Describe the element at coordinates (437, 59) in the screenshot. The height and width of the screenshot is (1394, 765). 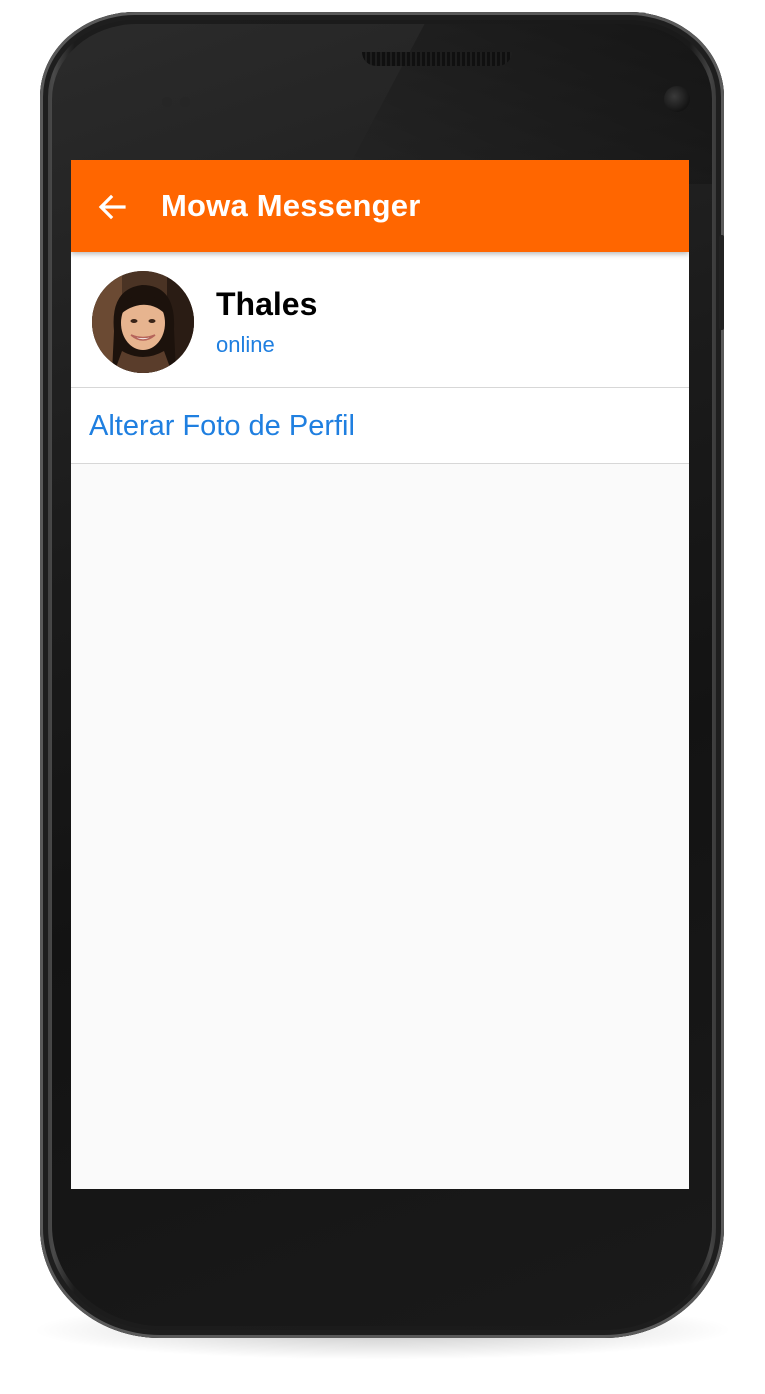
I see `earpiece-speaker` at that location.